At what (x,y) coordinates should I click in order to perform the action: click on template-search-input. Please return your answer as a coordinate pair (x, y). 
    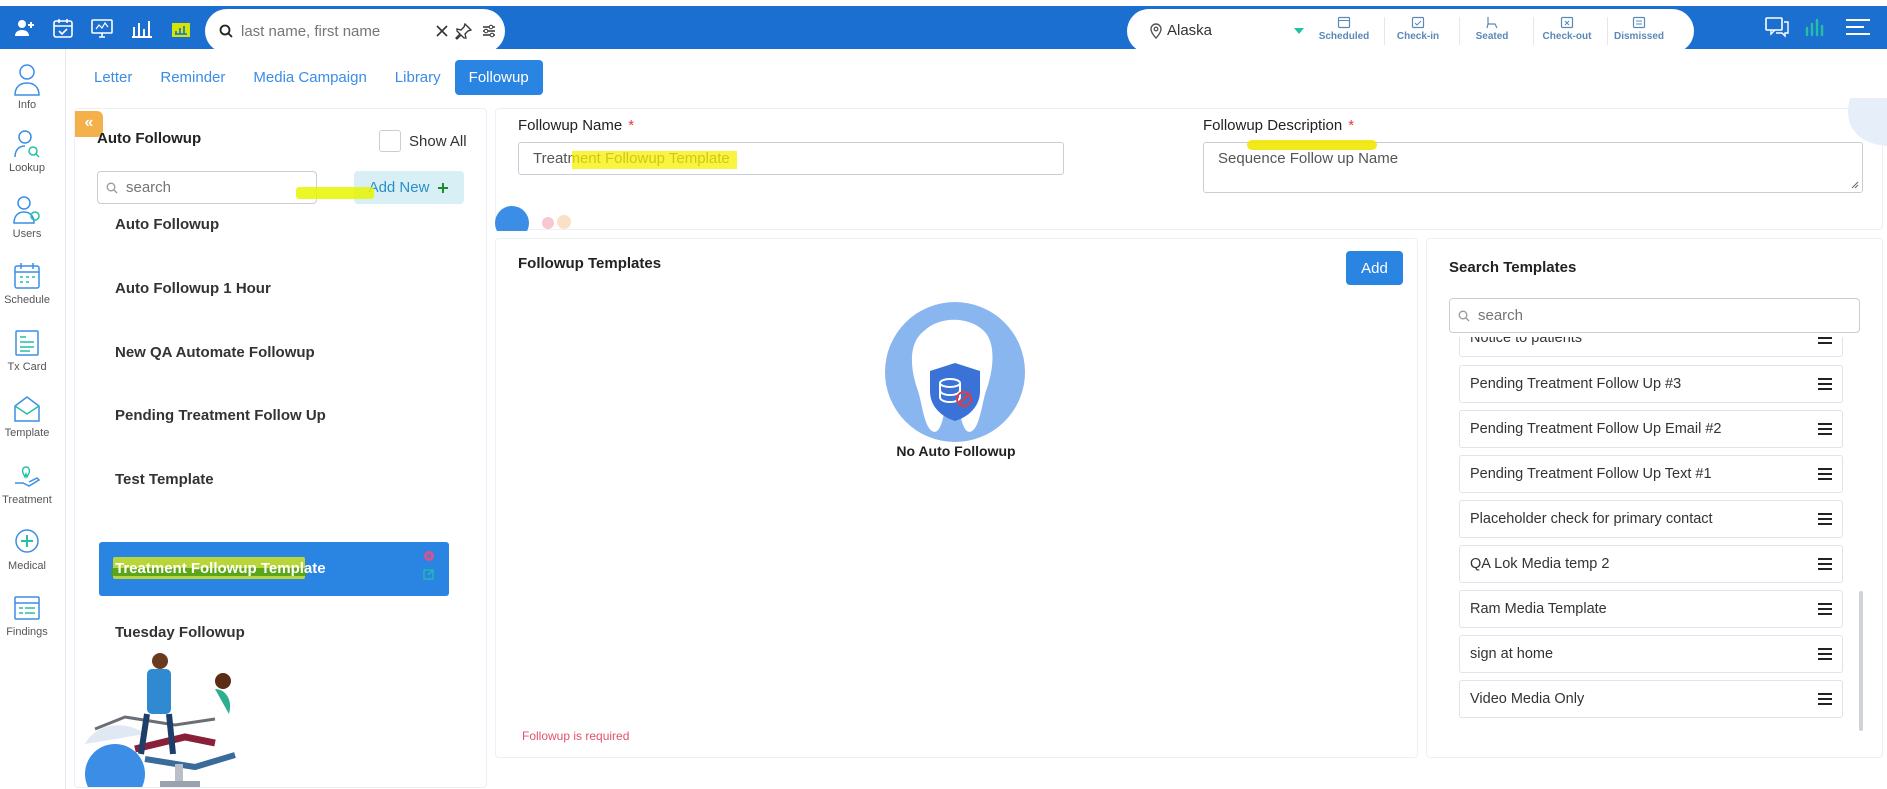
    Looking at the image, I should click on (1577, 315).